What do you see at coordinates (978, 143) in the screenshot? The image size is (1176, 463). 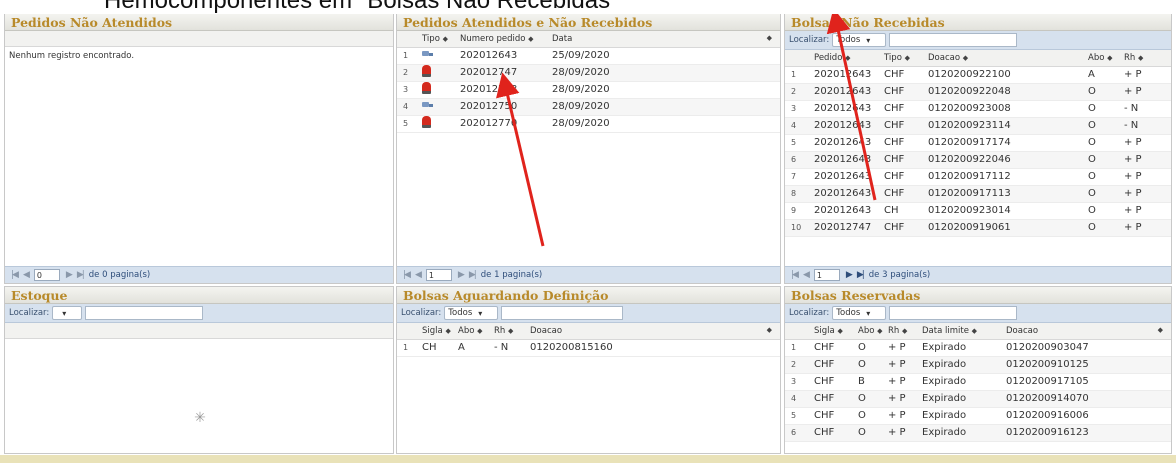 I see `table-row: 5 202012643 CHF 0120200917174 O + P` at bounding box center [978, 143].